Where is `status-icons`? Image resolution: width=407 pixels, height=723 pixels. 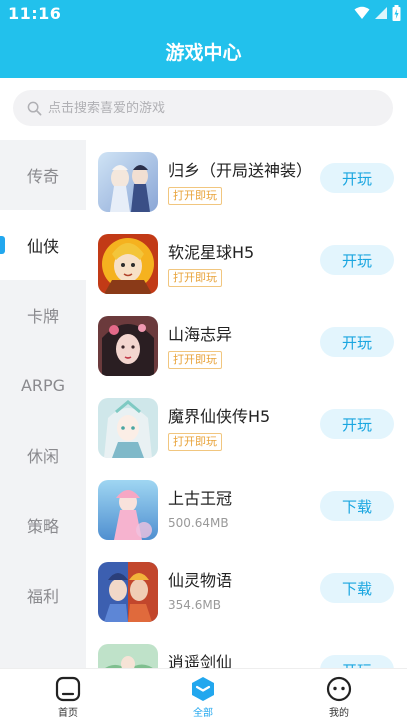 status-icons is located at coordinates (377, 13).